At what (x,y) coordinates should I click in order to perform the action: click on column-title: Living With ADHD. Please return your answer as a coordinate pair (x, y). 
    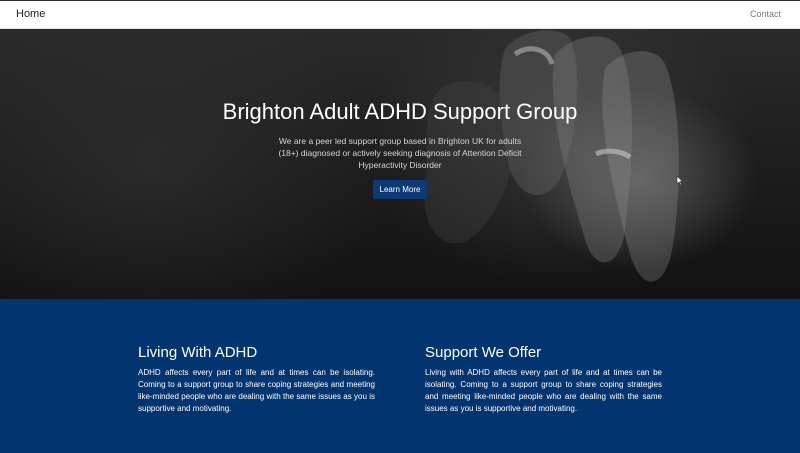
    Looking at the image, I should click on (198, 352).